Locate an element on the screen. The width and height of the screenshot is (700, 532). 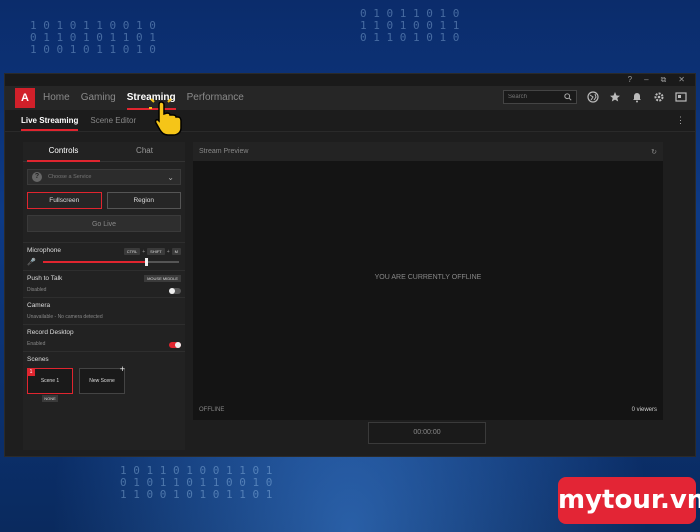
fullscreen-button: Fullscreen is located at coordinates (64, 200).